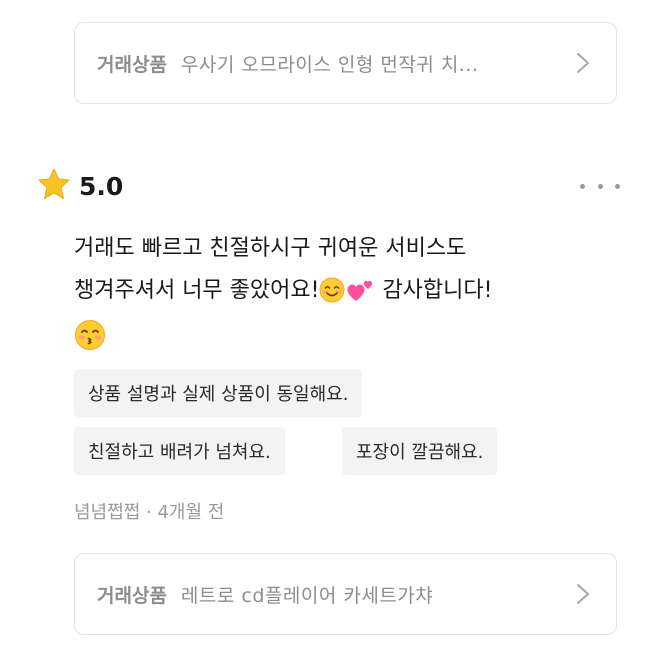 The width and height of the screenshot is (658, 658). What do you see at coordinates (90, 342) in the screenshot?
I see `kissing-face-icon` at bounding box center [90, 342].